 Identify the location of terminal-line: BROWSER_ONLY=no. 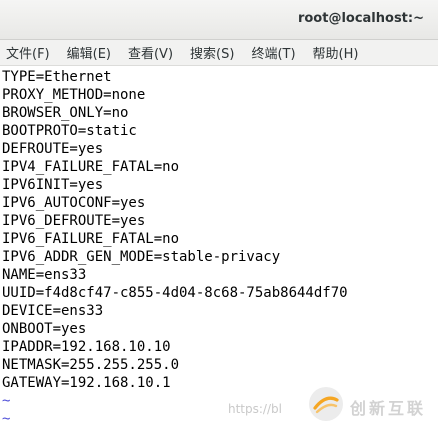
(65, 113).